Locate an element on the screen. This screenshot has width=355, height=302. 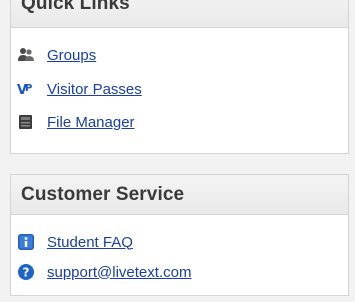
info-icon is located at coordinates (26, 242).